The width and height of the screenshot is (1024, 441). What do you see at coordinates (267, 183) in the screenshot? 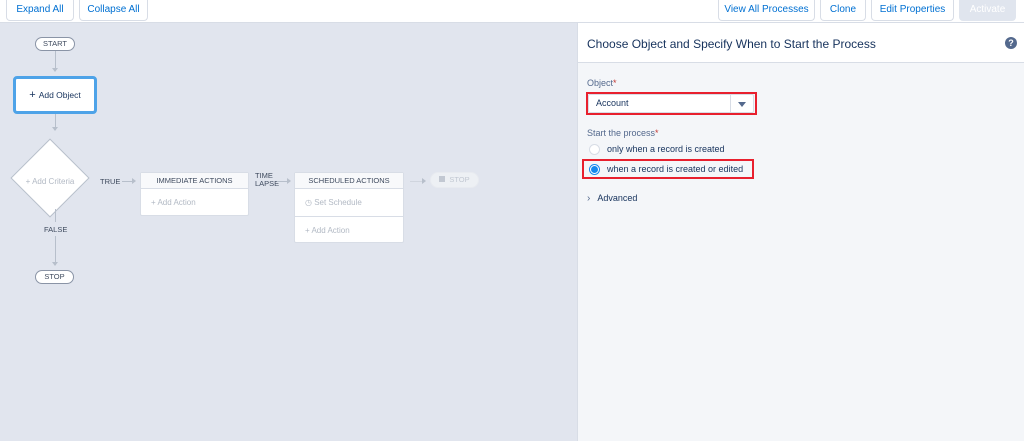
I see `time-lapse-line2: LAPSE` at bounding box center [267, 183].